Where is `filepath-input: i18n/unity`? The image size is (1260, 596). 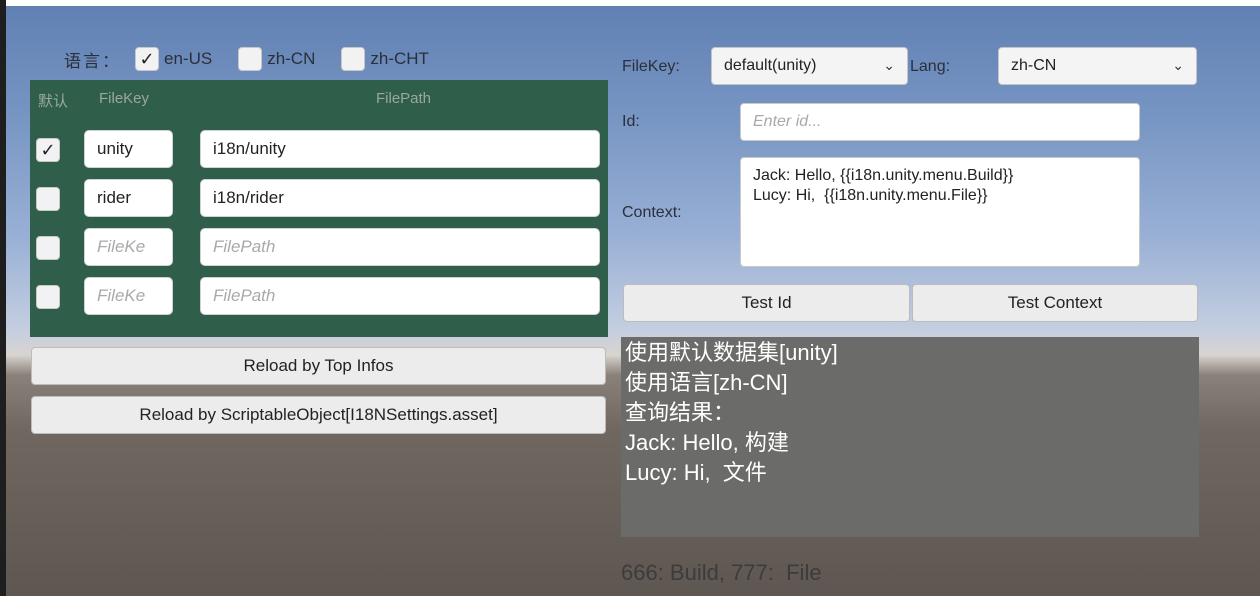 filepath-input: i18n/unity is located at coordinates (400, 149).